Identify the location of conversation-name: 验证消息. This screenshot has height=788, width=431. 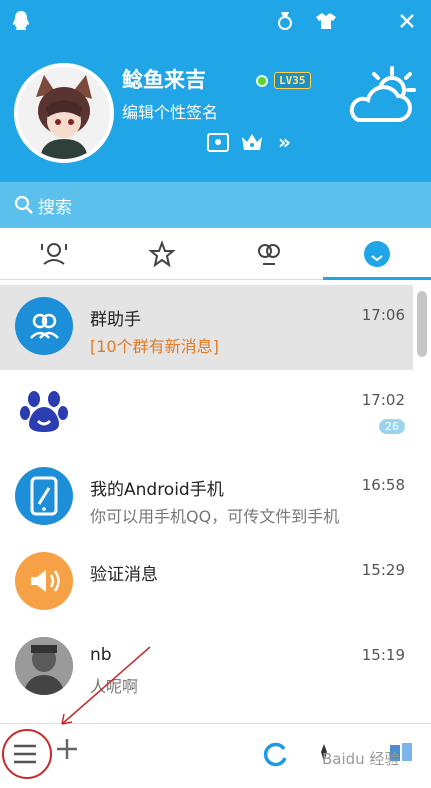
(124, 575).